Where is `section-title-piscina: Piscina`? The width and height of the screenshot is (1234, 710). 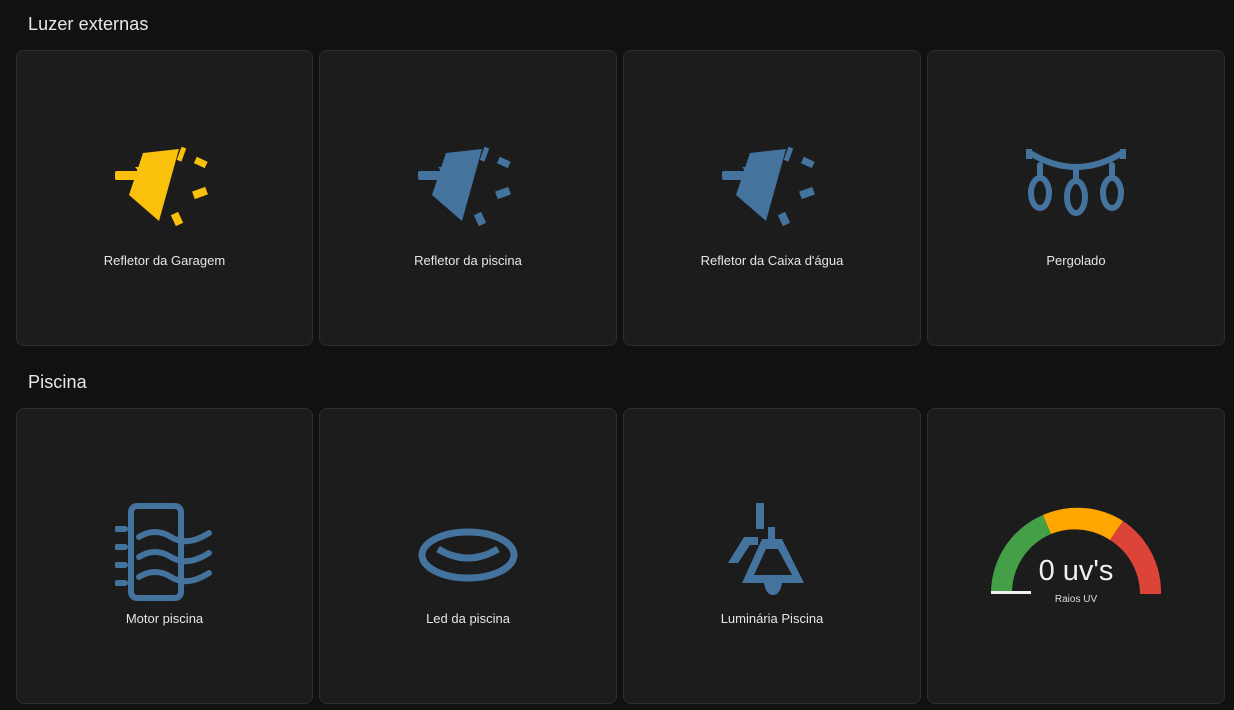
section-title-piscina: Piscina is located at coordinates (57, 382).